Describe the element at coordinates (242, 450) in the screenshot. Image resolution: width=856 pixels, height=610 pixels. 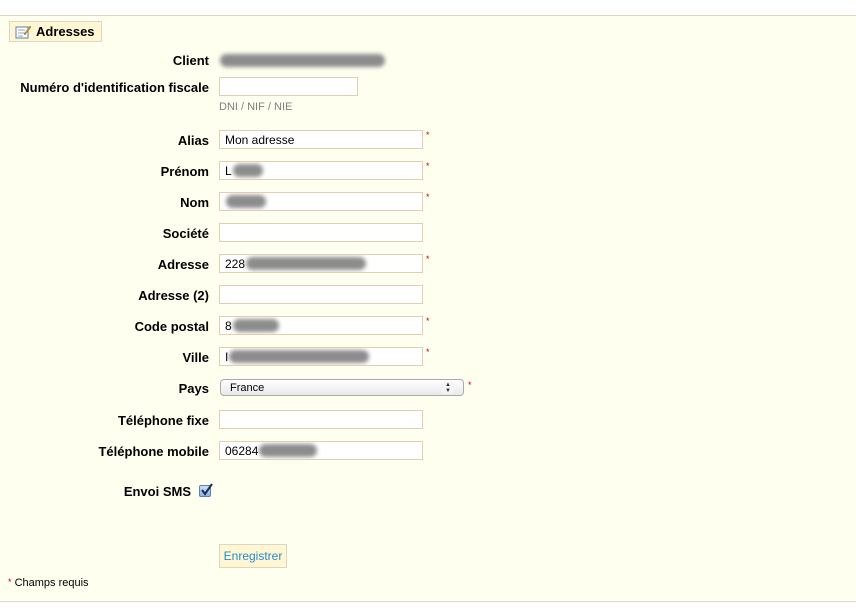
I see `mobile-value: 06284` at that location.